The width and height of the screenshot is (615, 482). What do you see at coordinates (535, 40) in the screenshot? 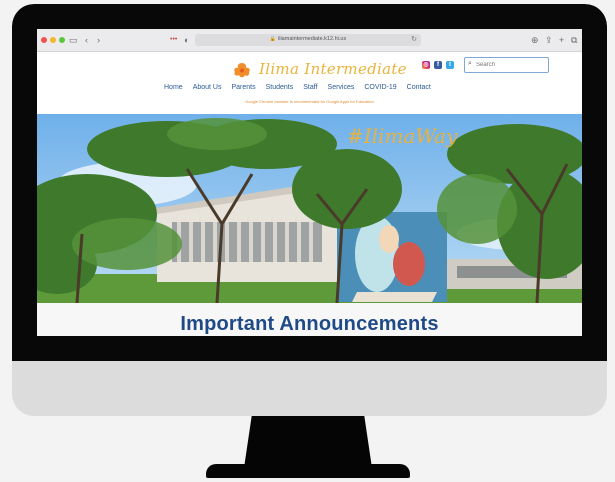
I see `download-icon: ⊕` at bounding box center [535, 40].